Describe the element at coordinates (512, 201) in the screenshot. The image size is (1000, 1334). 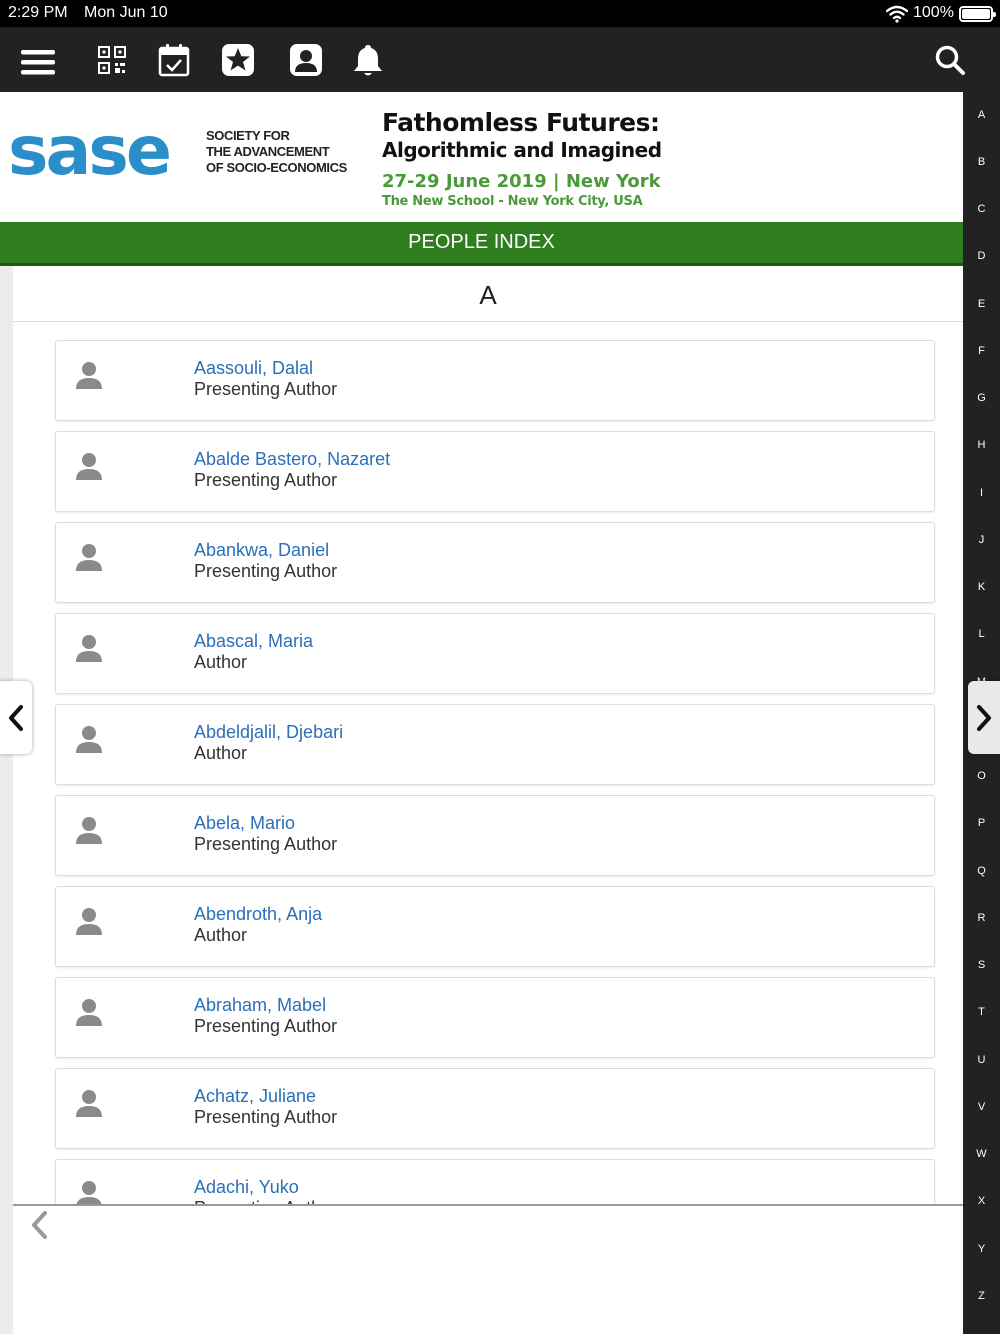
I see `conference-venue: The New School - New York City, USA` at that location.